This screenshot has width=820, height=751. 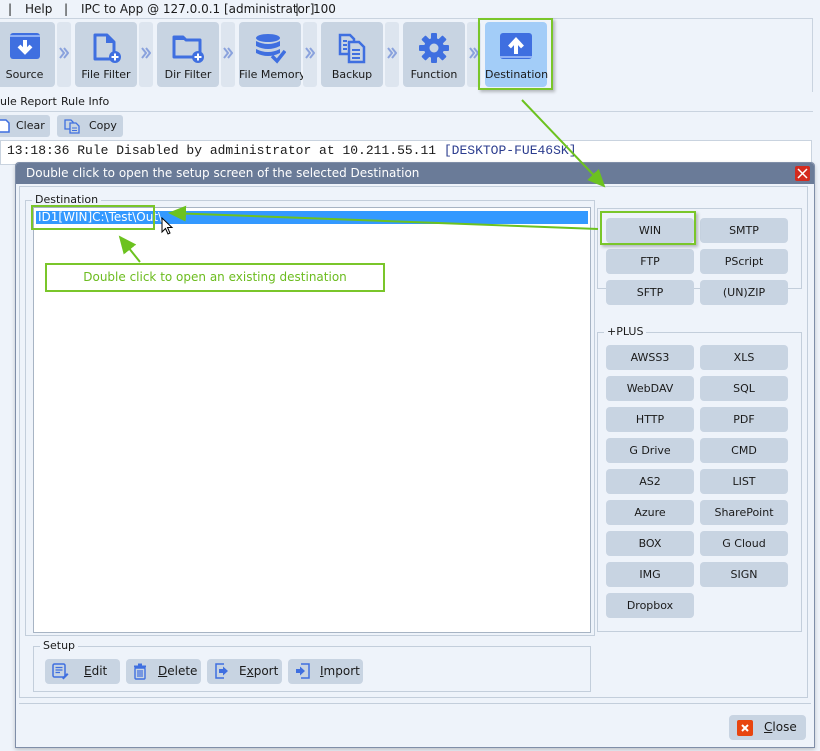 What do you see at coordinates (103, 125) in the screenshot?
I see `copy-label: Copy` at bounding box center [103, 125].